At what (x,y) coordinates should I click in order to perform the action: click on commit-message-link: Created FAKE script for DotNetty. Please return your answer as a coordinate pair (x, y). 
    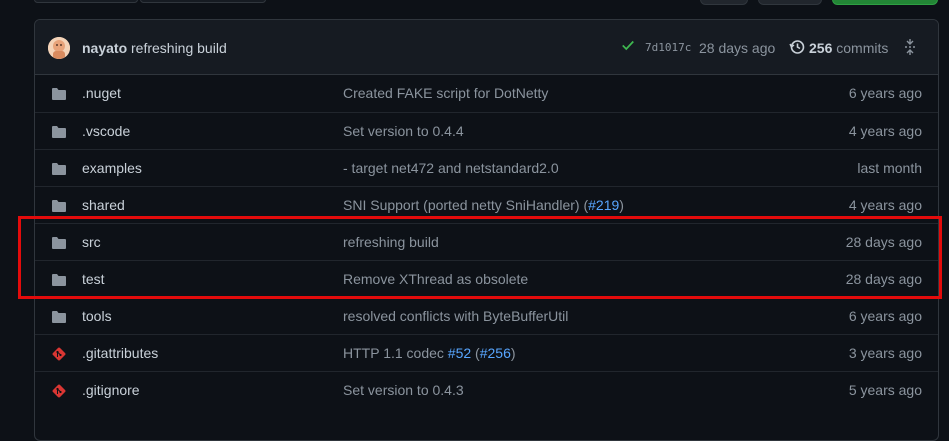
    Looking at the image, I should click on (445, 93).